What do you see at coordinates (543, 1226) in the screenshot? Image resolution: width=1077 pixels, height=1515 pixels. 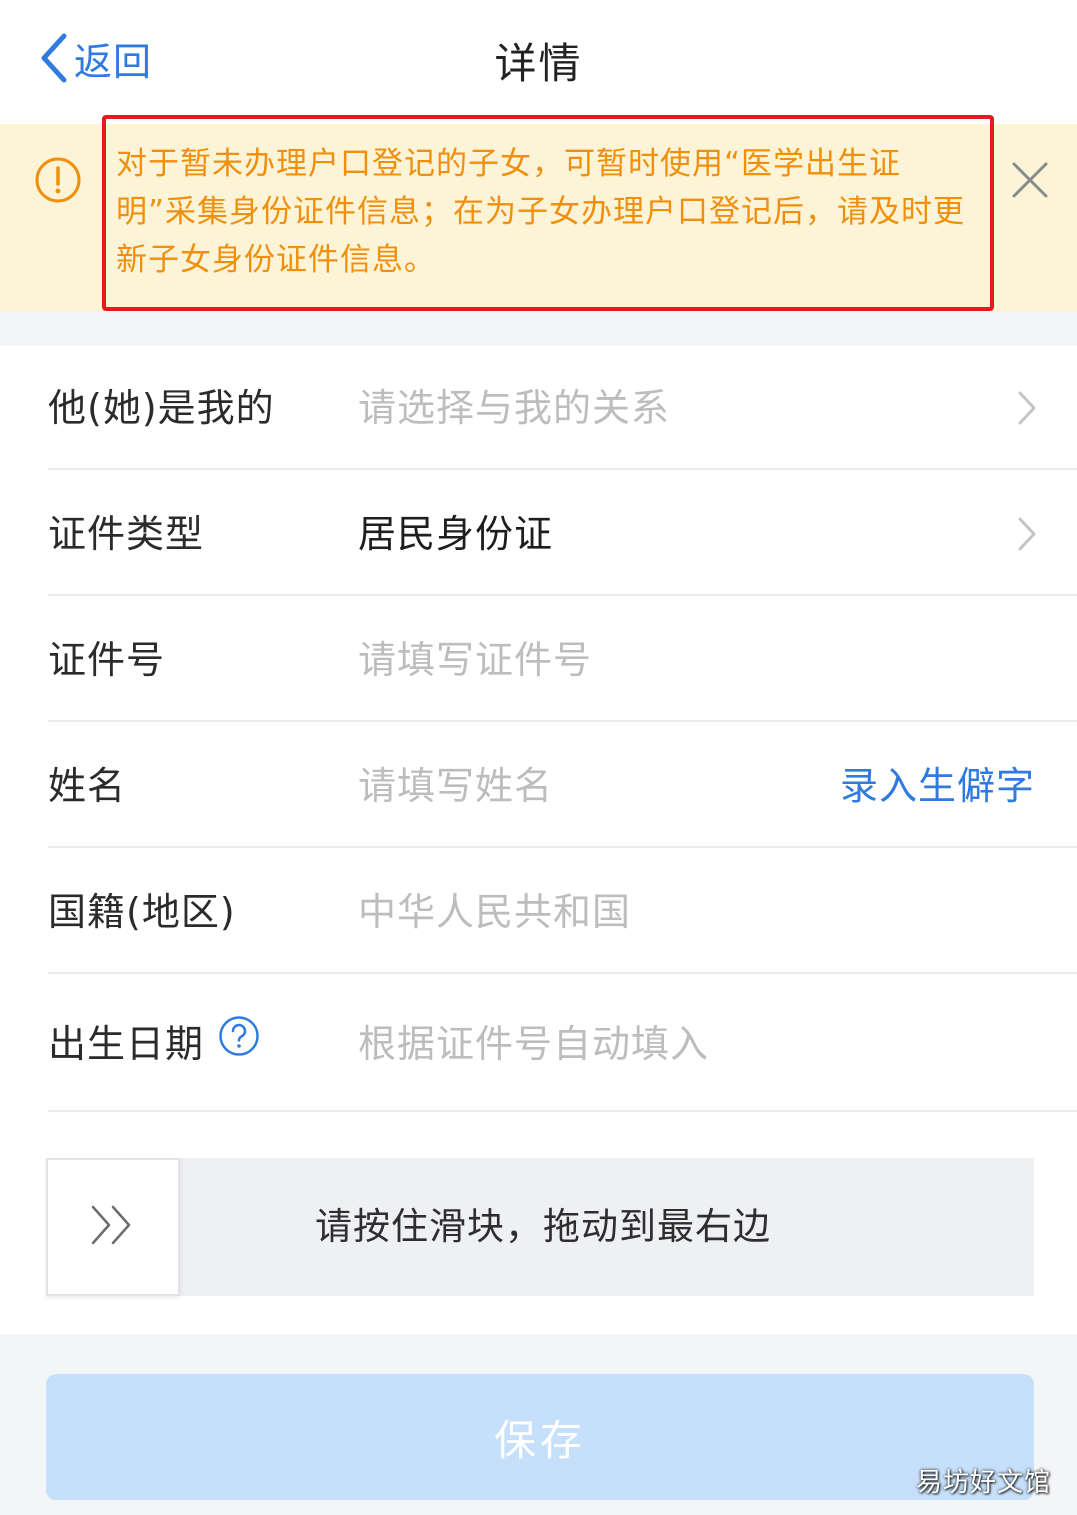 I see `slider-hint: 请按住滑块，拖动到最右边` at bounding box center [543, 1226].